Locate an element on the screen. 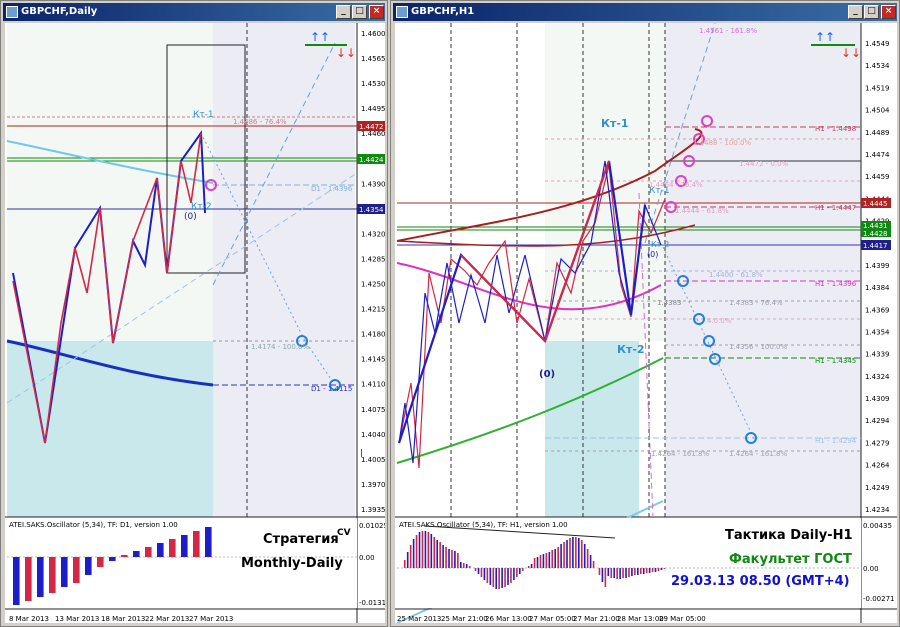 This screenshot has width=900, height=627. daily-window-title: GBPCHF,Daily is located at coordinates (59, 11).